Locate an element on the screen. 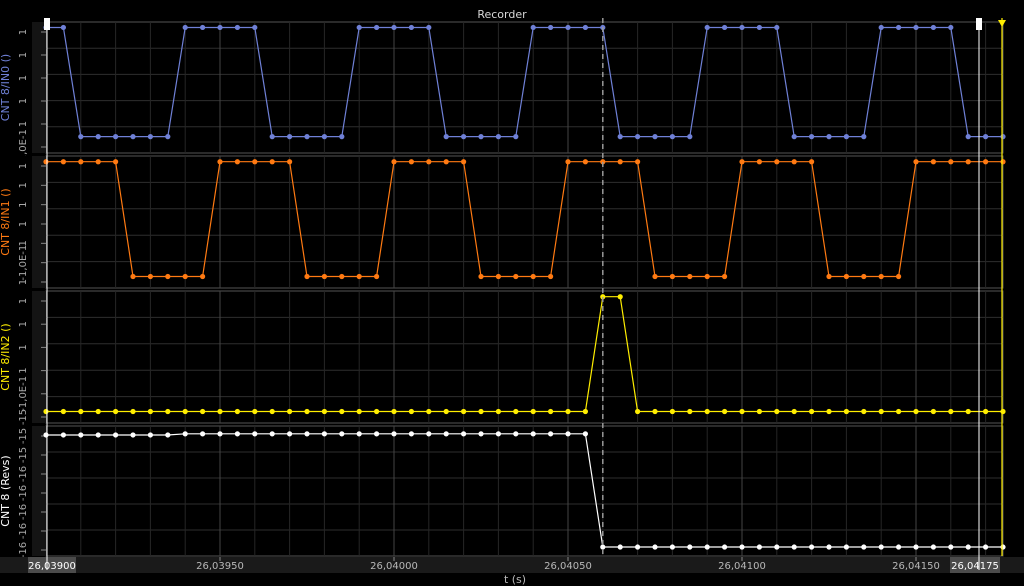 The height and width of the screenshot is (586, 1024). y-tick-label: -1,0E-1 is located at coordinates (23, 394).